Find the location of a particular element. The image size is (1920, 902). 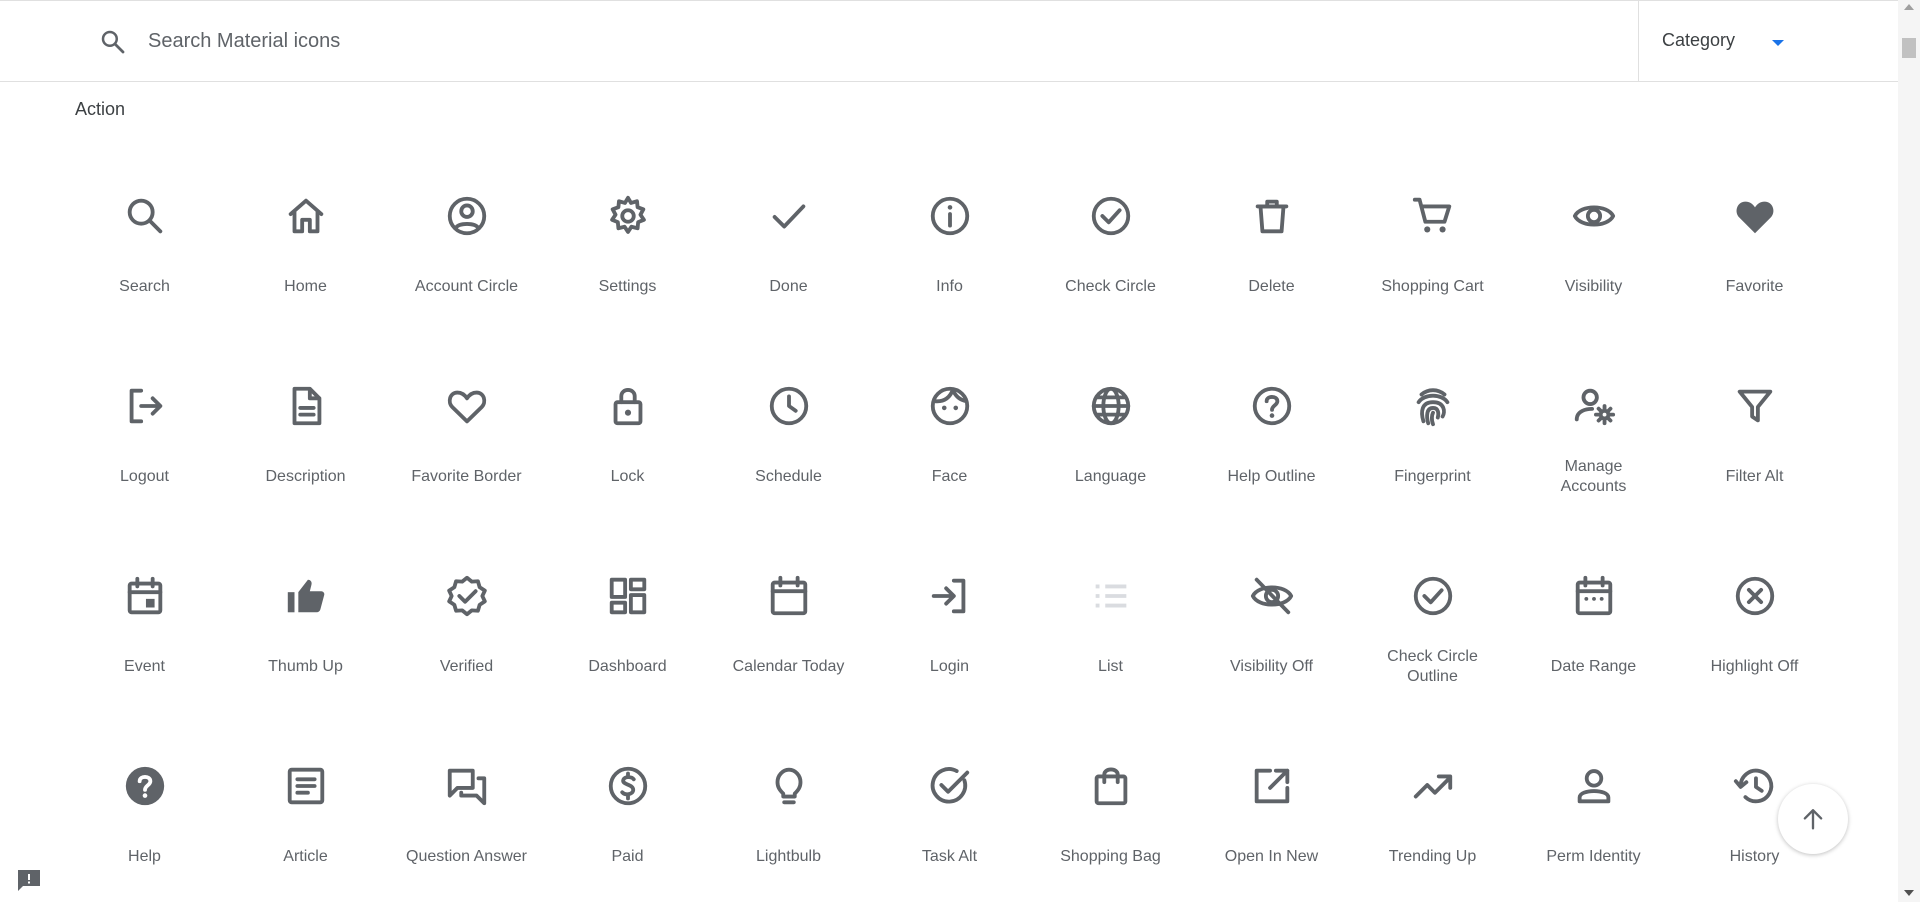

icon-label: Open In New is located at coordinates (1271, 856).